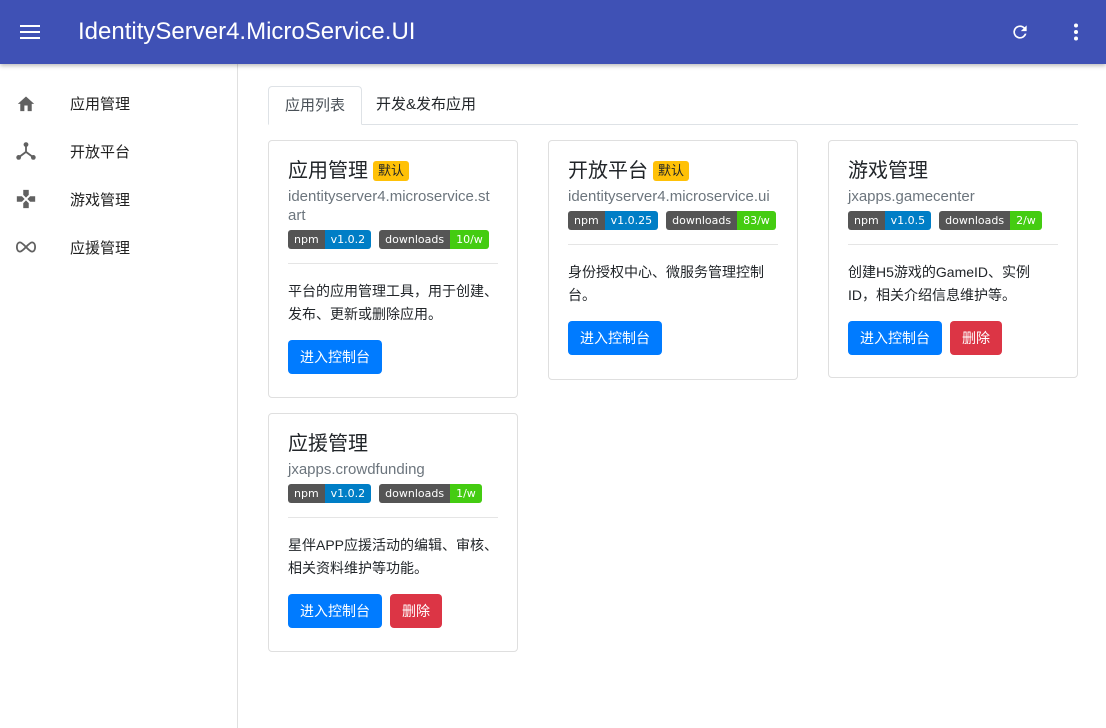 This screenshot has width=1106, height=728. I want to click on app-title: IdentityServer4.MicroService.UI, so click(247, 31).